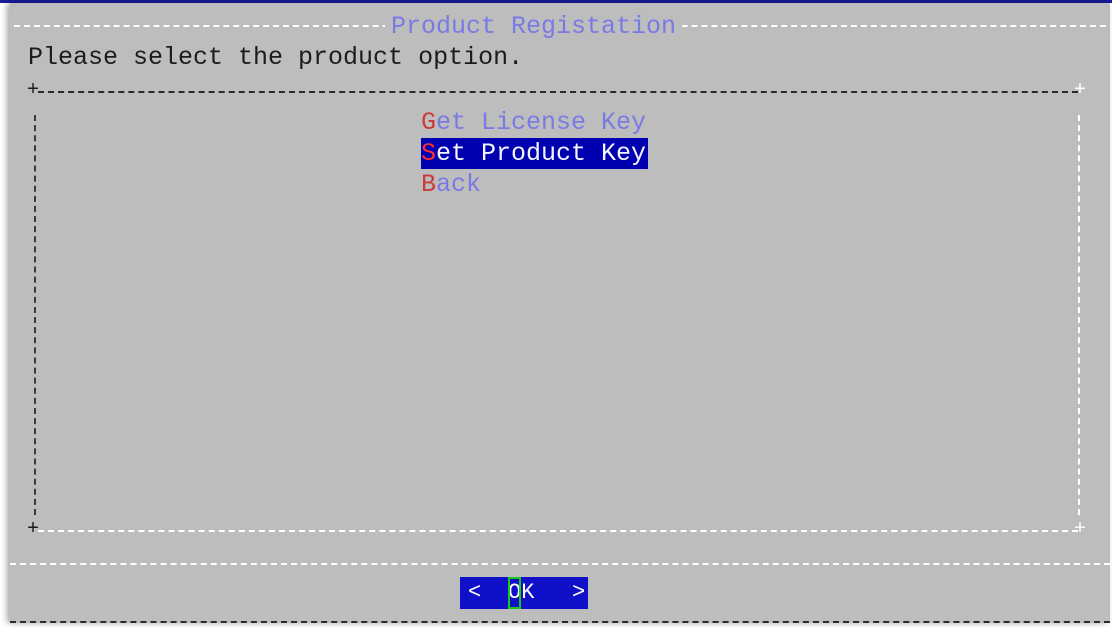 The height and width of the screenshot is (628, 1112). Describe the element at coordinates (33, 90) in the screenshot. I see `menu-box-corner-top-left: +` at that location.